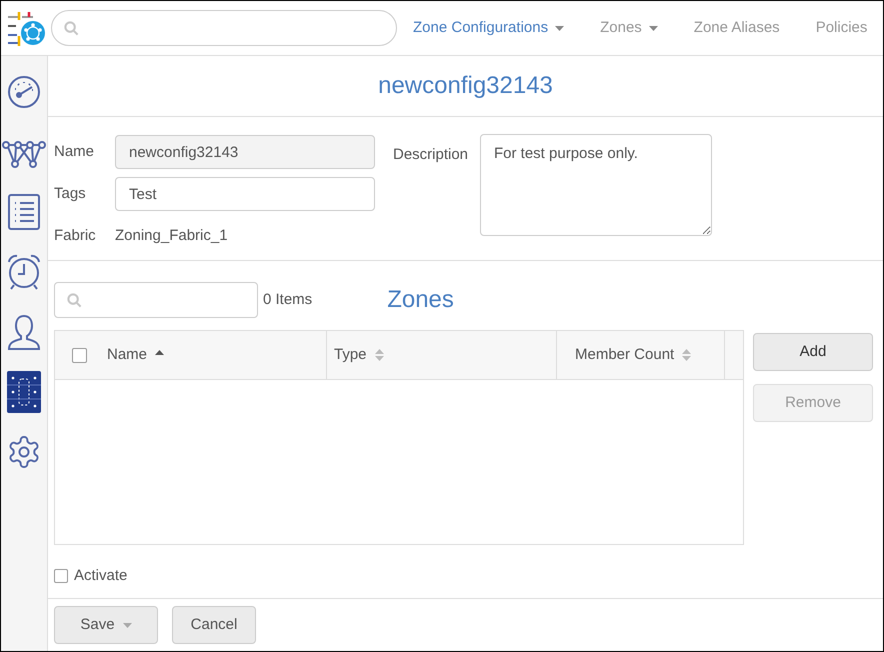 This screenshot has height=652, width=884. What do you see at coordinates (24, 332) in the screenshot?
I see `user-icon` at bounding box center [24, 332].